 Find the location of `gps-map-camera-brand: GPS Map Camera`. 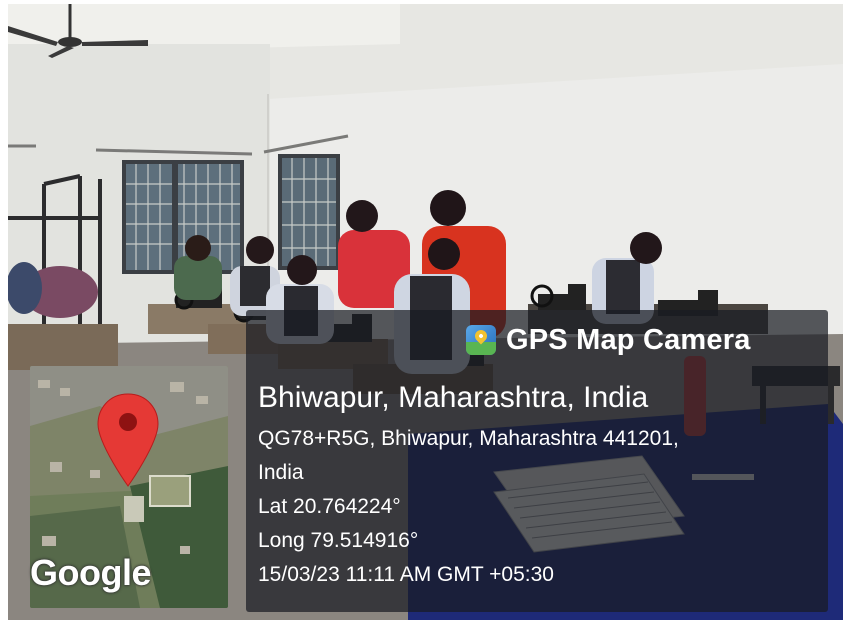

gps-map-camera-brand: GPS Map Camera is located at coordinates (608, 340).